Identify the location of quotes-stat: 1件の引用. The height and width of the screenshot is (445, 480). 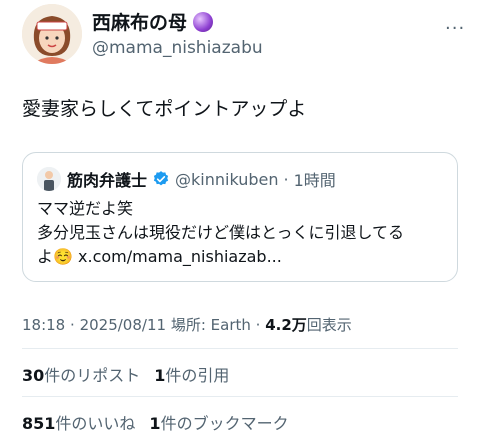
(191, 375).